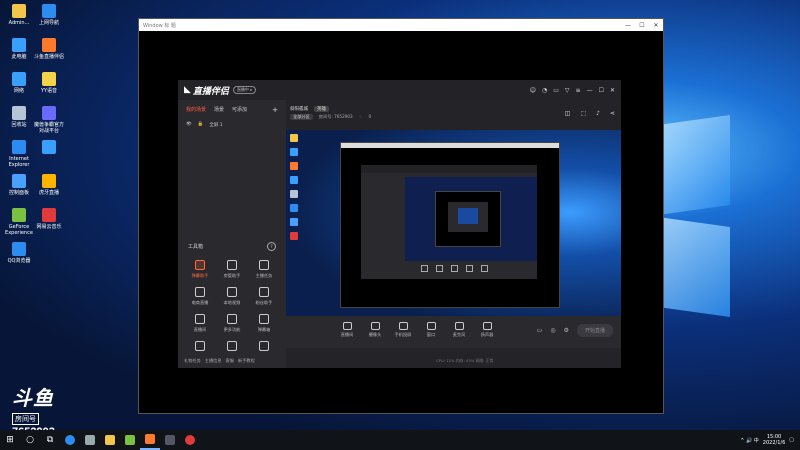 Image resolution: width=800 pixels, height=450 pixels. What do you see at coordinates (578, 90) in the screenshot?
I see `menu-icon: ≡` at bounding box center [578, 90].